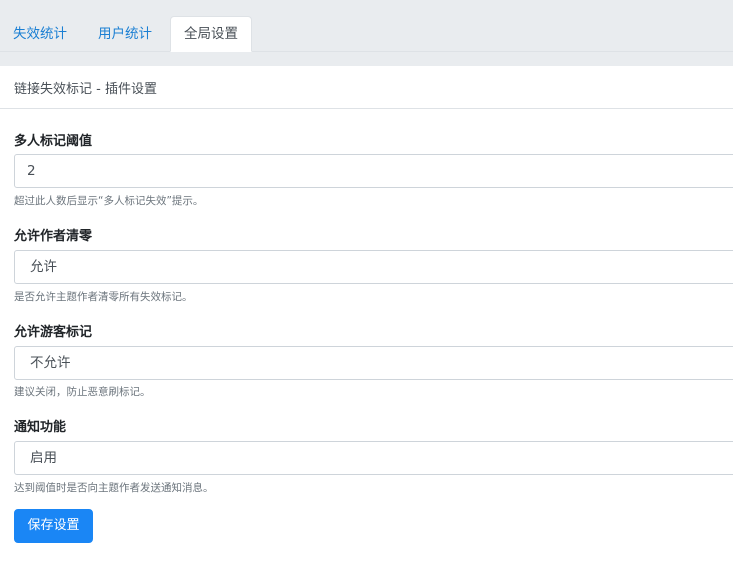  What do you see at coordinates (103, 297) in the screenshot?
I see `author-clear-help: 是否允许主题作者清零所有失效标记。` at bounding box center [103, 297].